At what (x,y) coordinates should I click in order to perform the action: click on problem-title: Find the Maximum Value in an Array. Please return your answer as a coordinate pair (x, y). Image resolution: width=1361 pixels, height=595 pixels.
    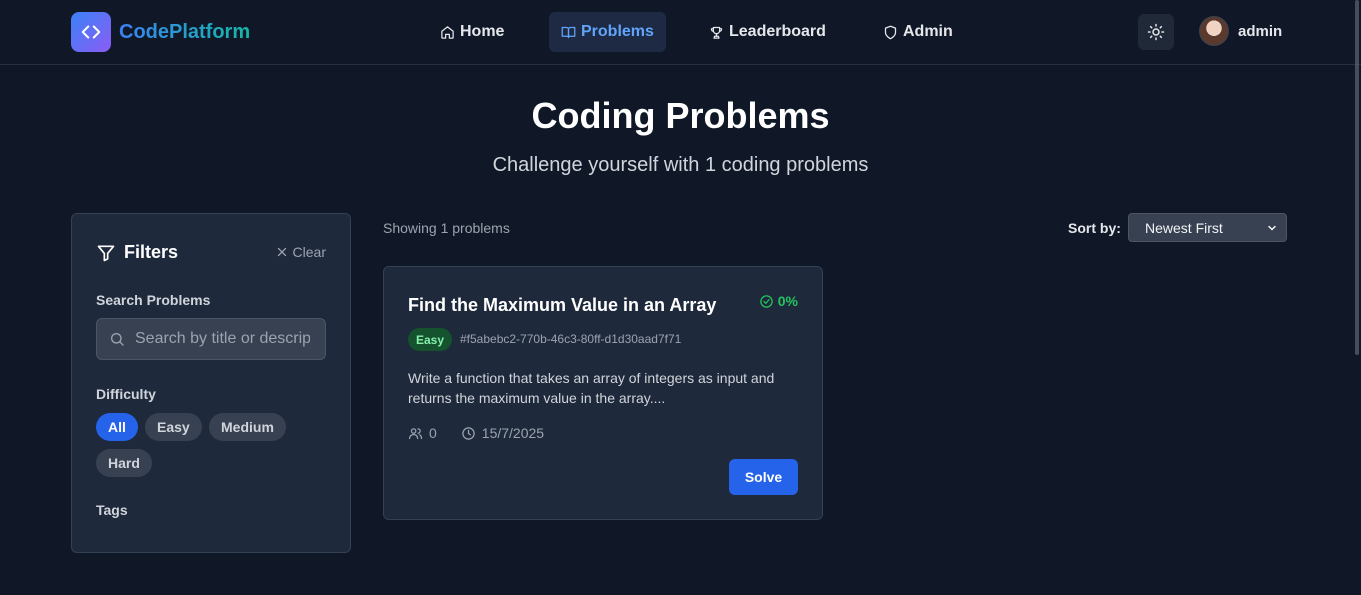
    Looking at the image, I should click on (562, 305).